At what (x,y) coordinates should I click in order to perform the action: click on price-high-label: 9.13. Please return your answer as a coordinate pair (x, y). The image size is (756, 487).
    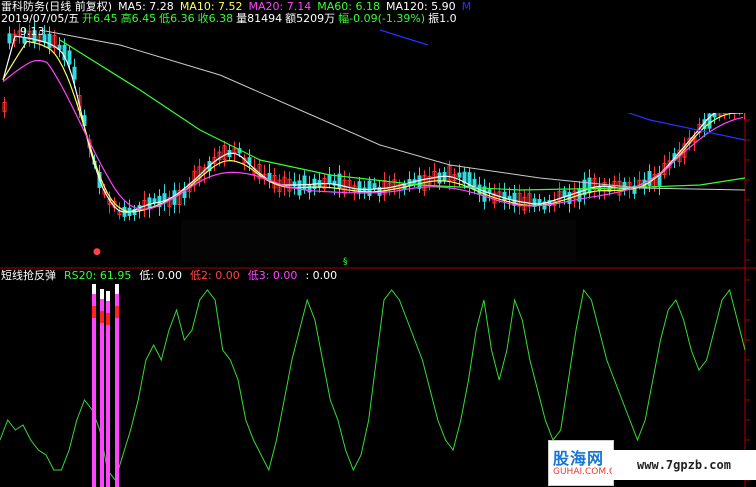
    Looking at the image, I should click on (32, 31).